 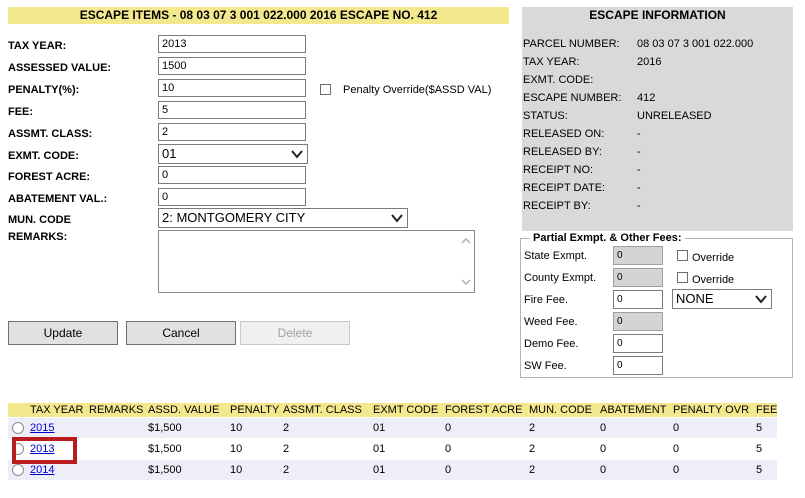 What do you see at coordinates (316, 261) in the screenshot?
I see `remarks-textarea` at bounding box center [316, 261].